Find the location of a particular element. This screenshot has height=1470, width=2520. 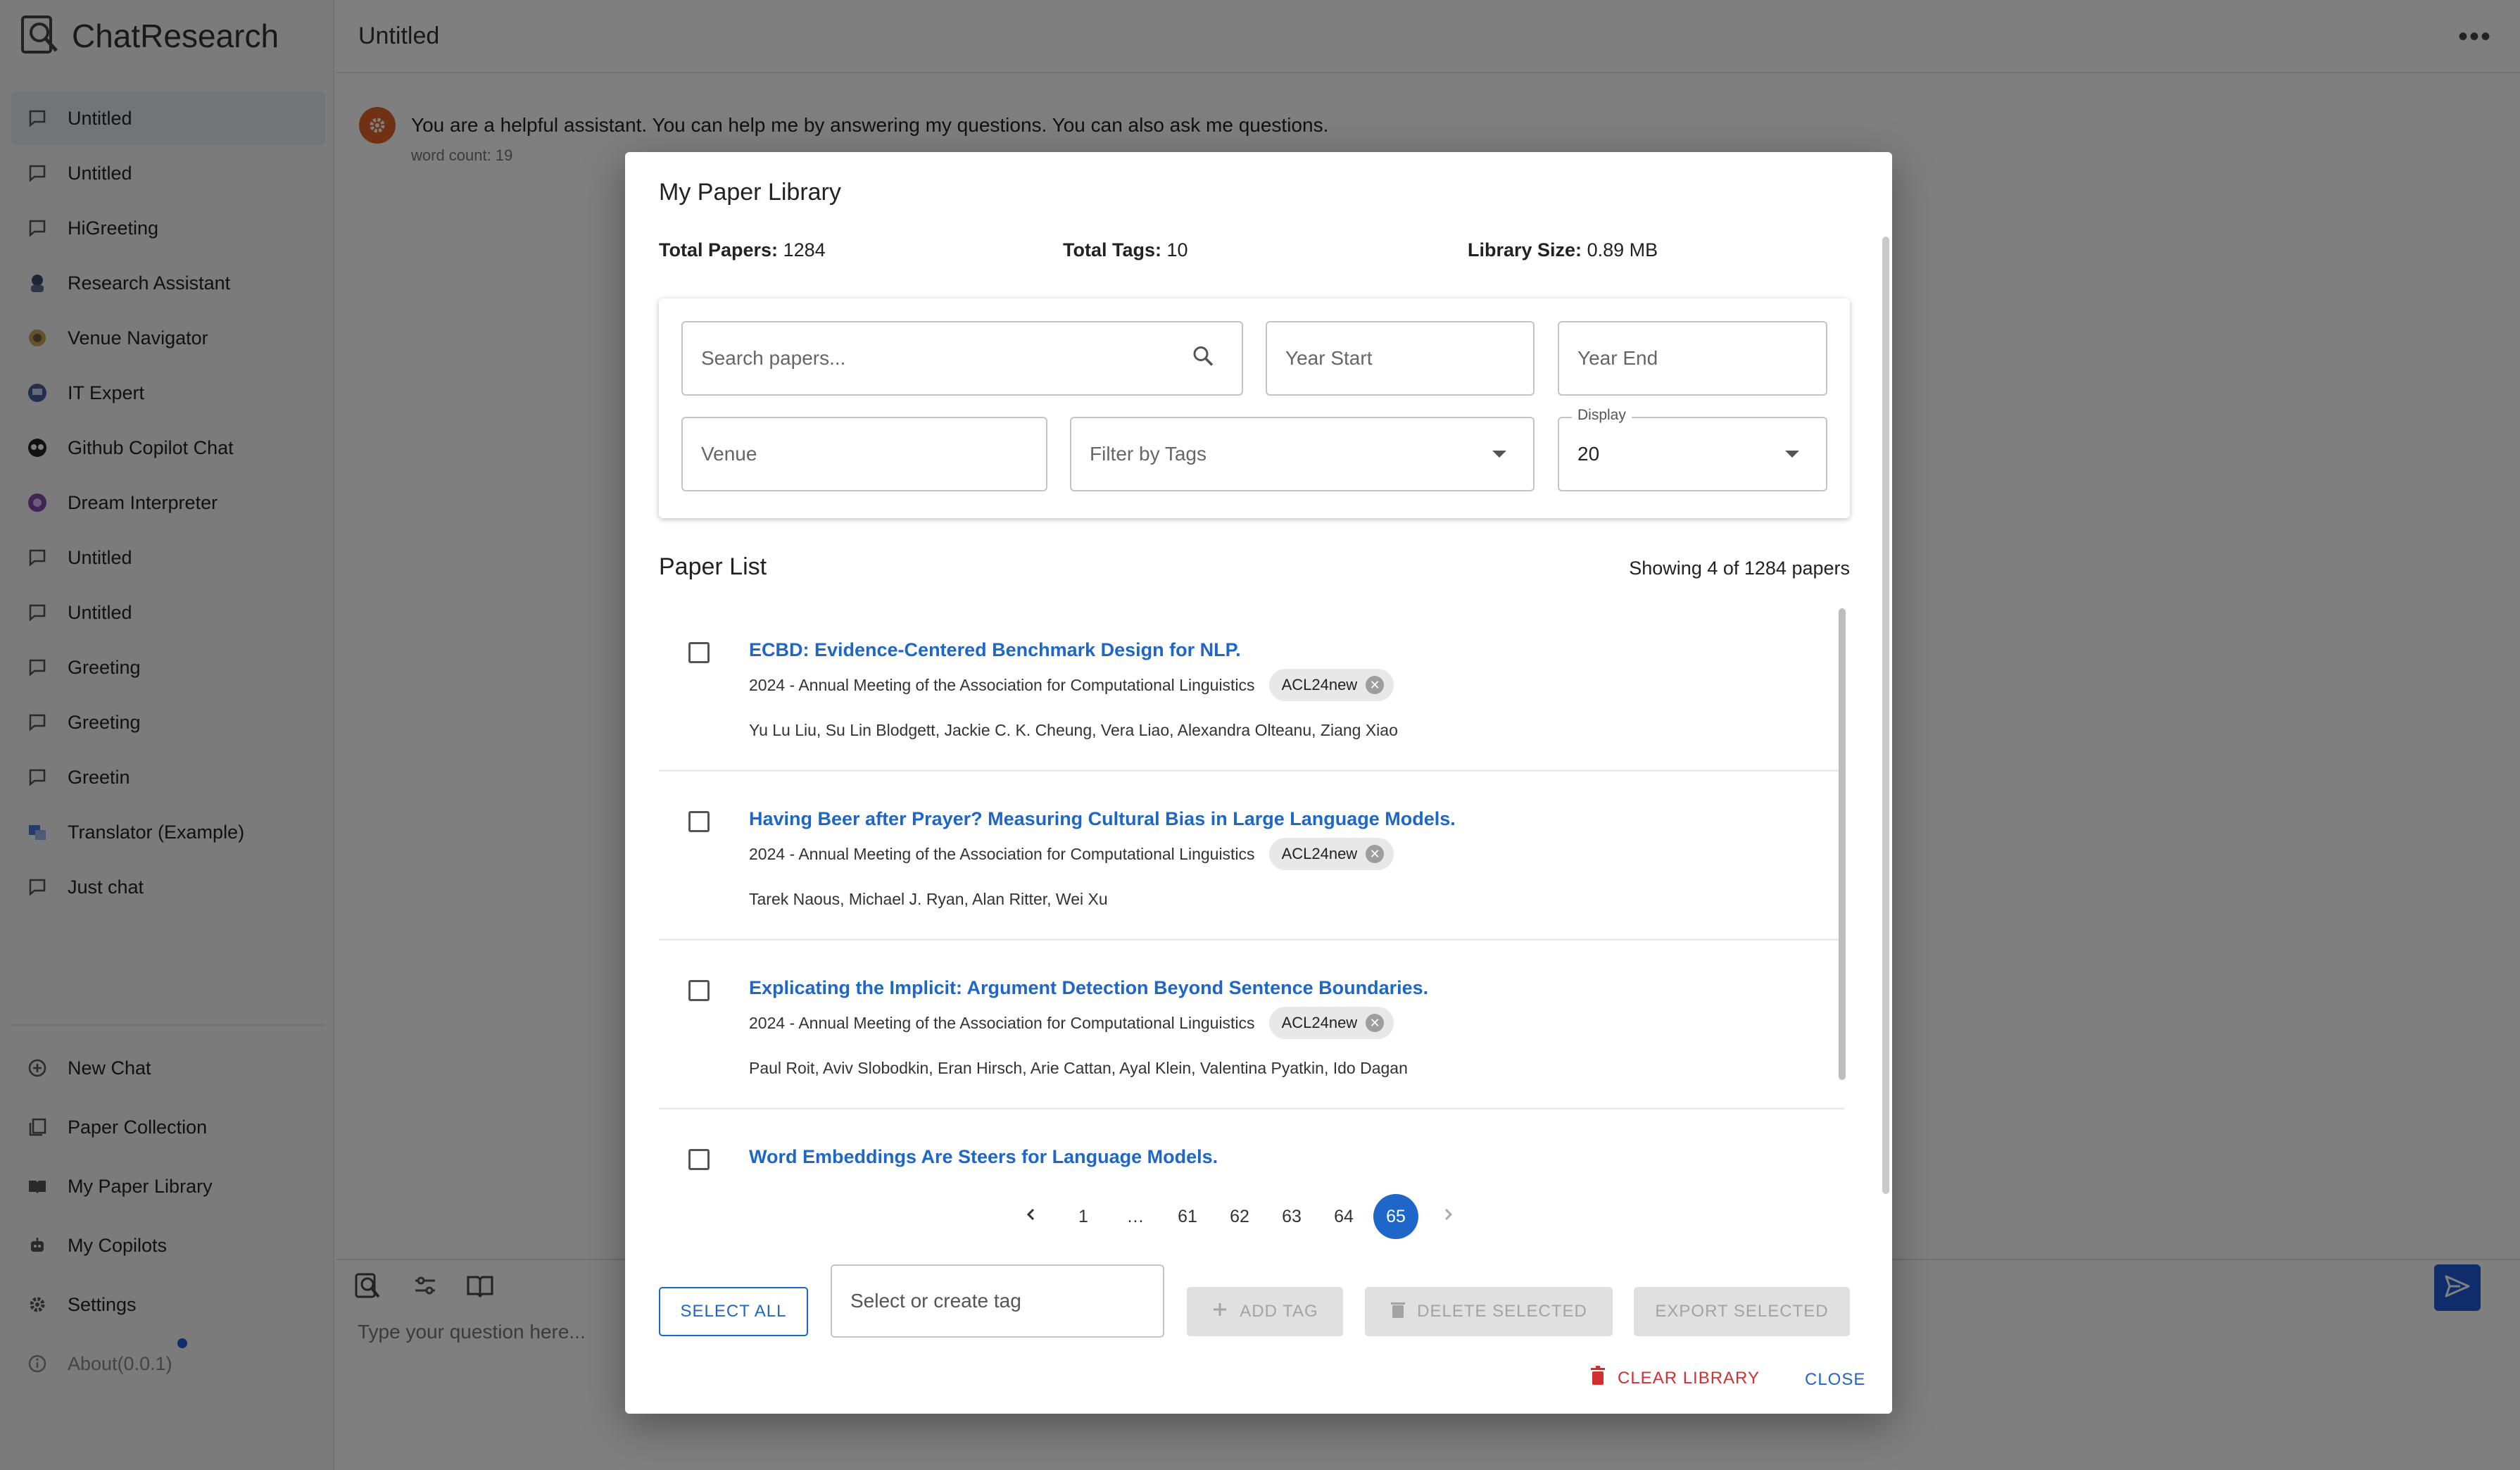

venue-placeholder: Venue is located at coordinates (729, 454).